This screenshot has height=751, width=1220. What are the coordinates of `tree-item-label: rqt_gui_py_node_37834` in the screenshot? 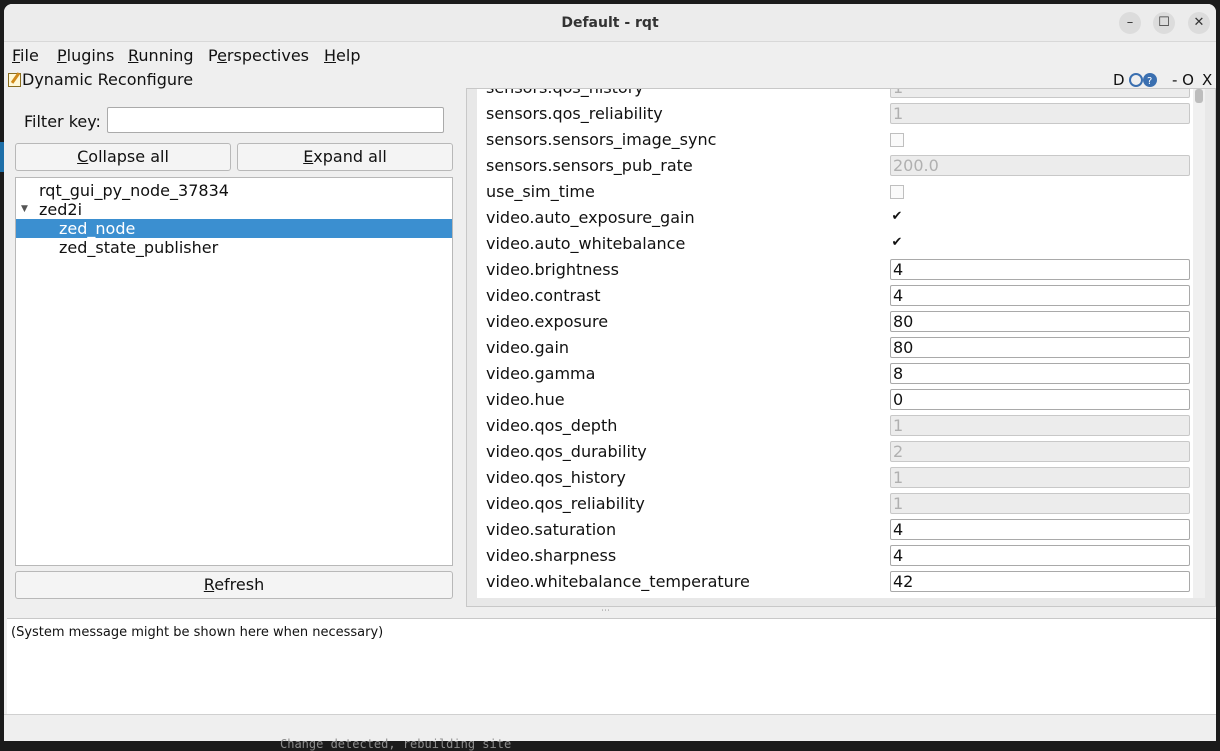 It's located at (134, 190).